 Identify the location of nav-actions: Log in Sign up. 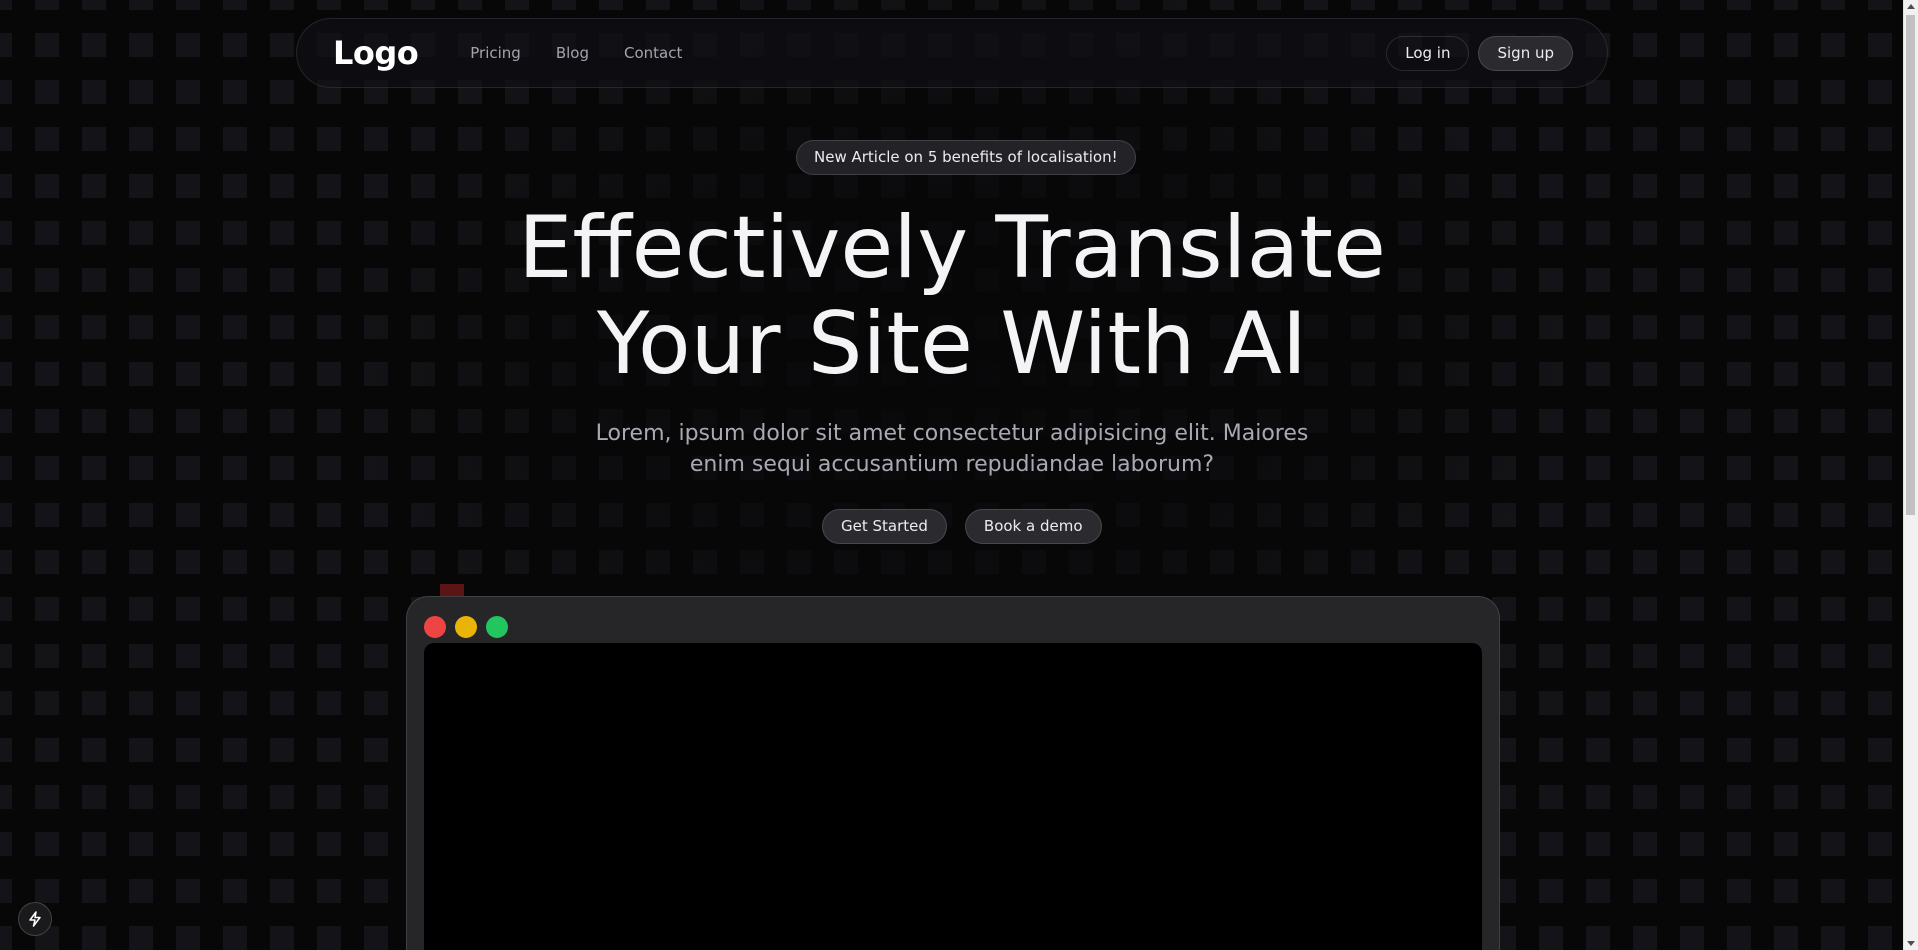
(1479, 53).